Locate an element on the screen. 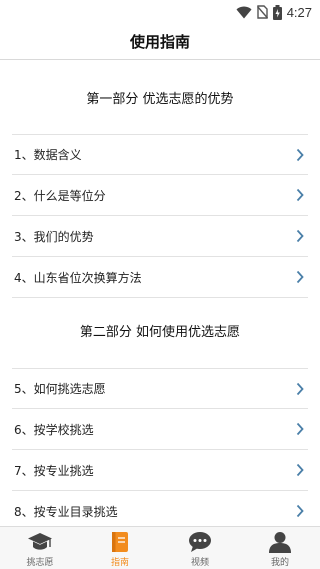 The height and width of the screenshot is (569, 320). bottom-tab-bar: 挑志愿 指南 视频 我的 is located at coordinates (160, 547).